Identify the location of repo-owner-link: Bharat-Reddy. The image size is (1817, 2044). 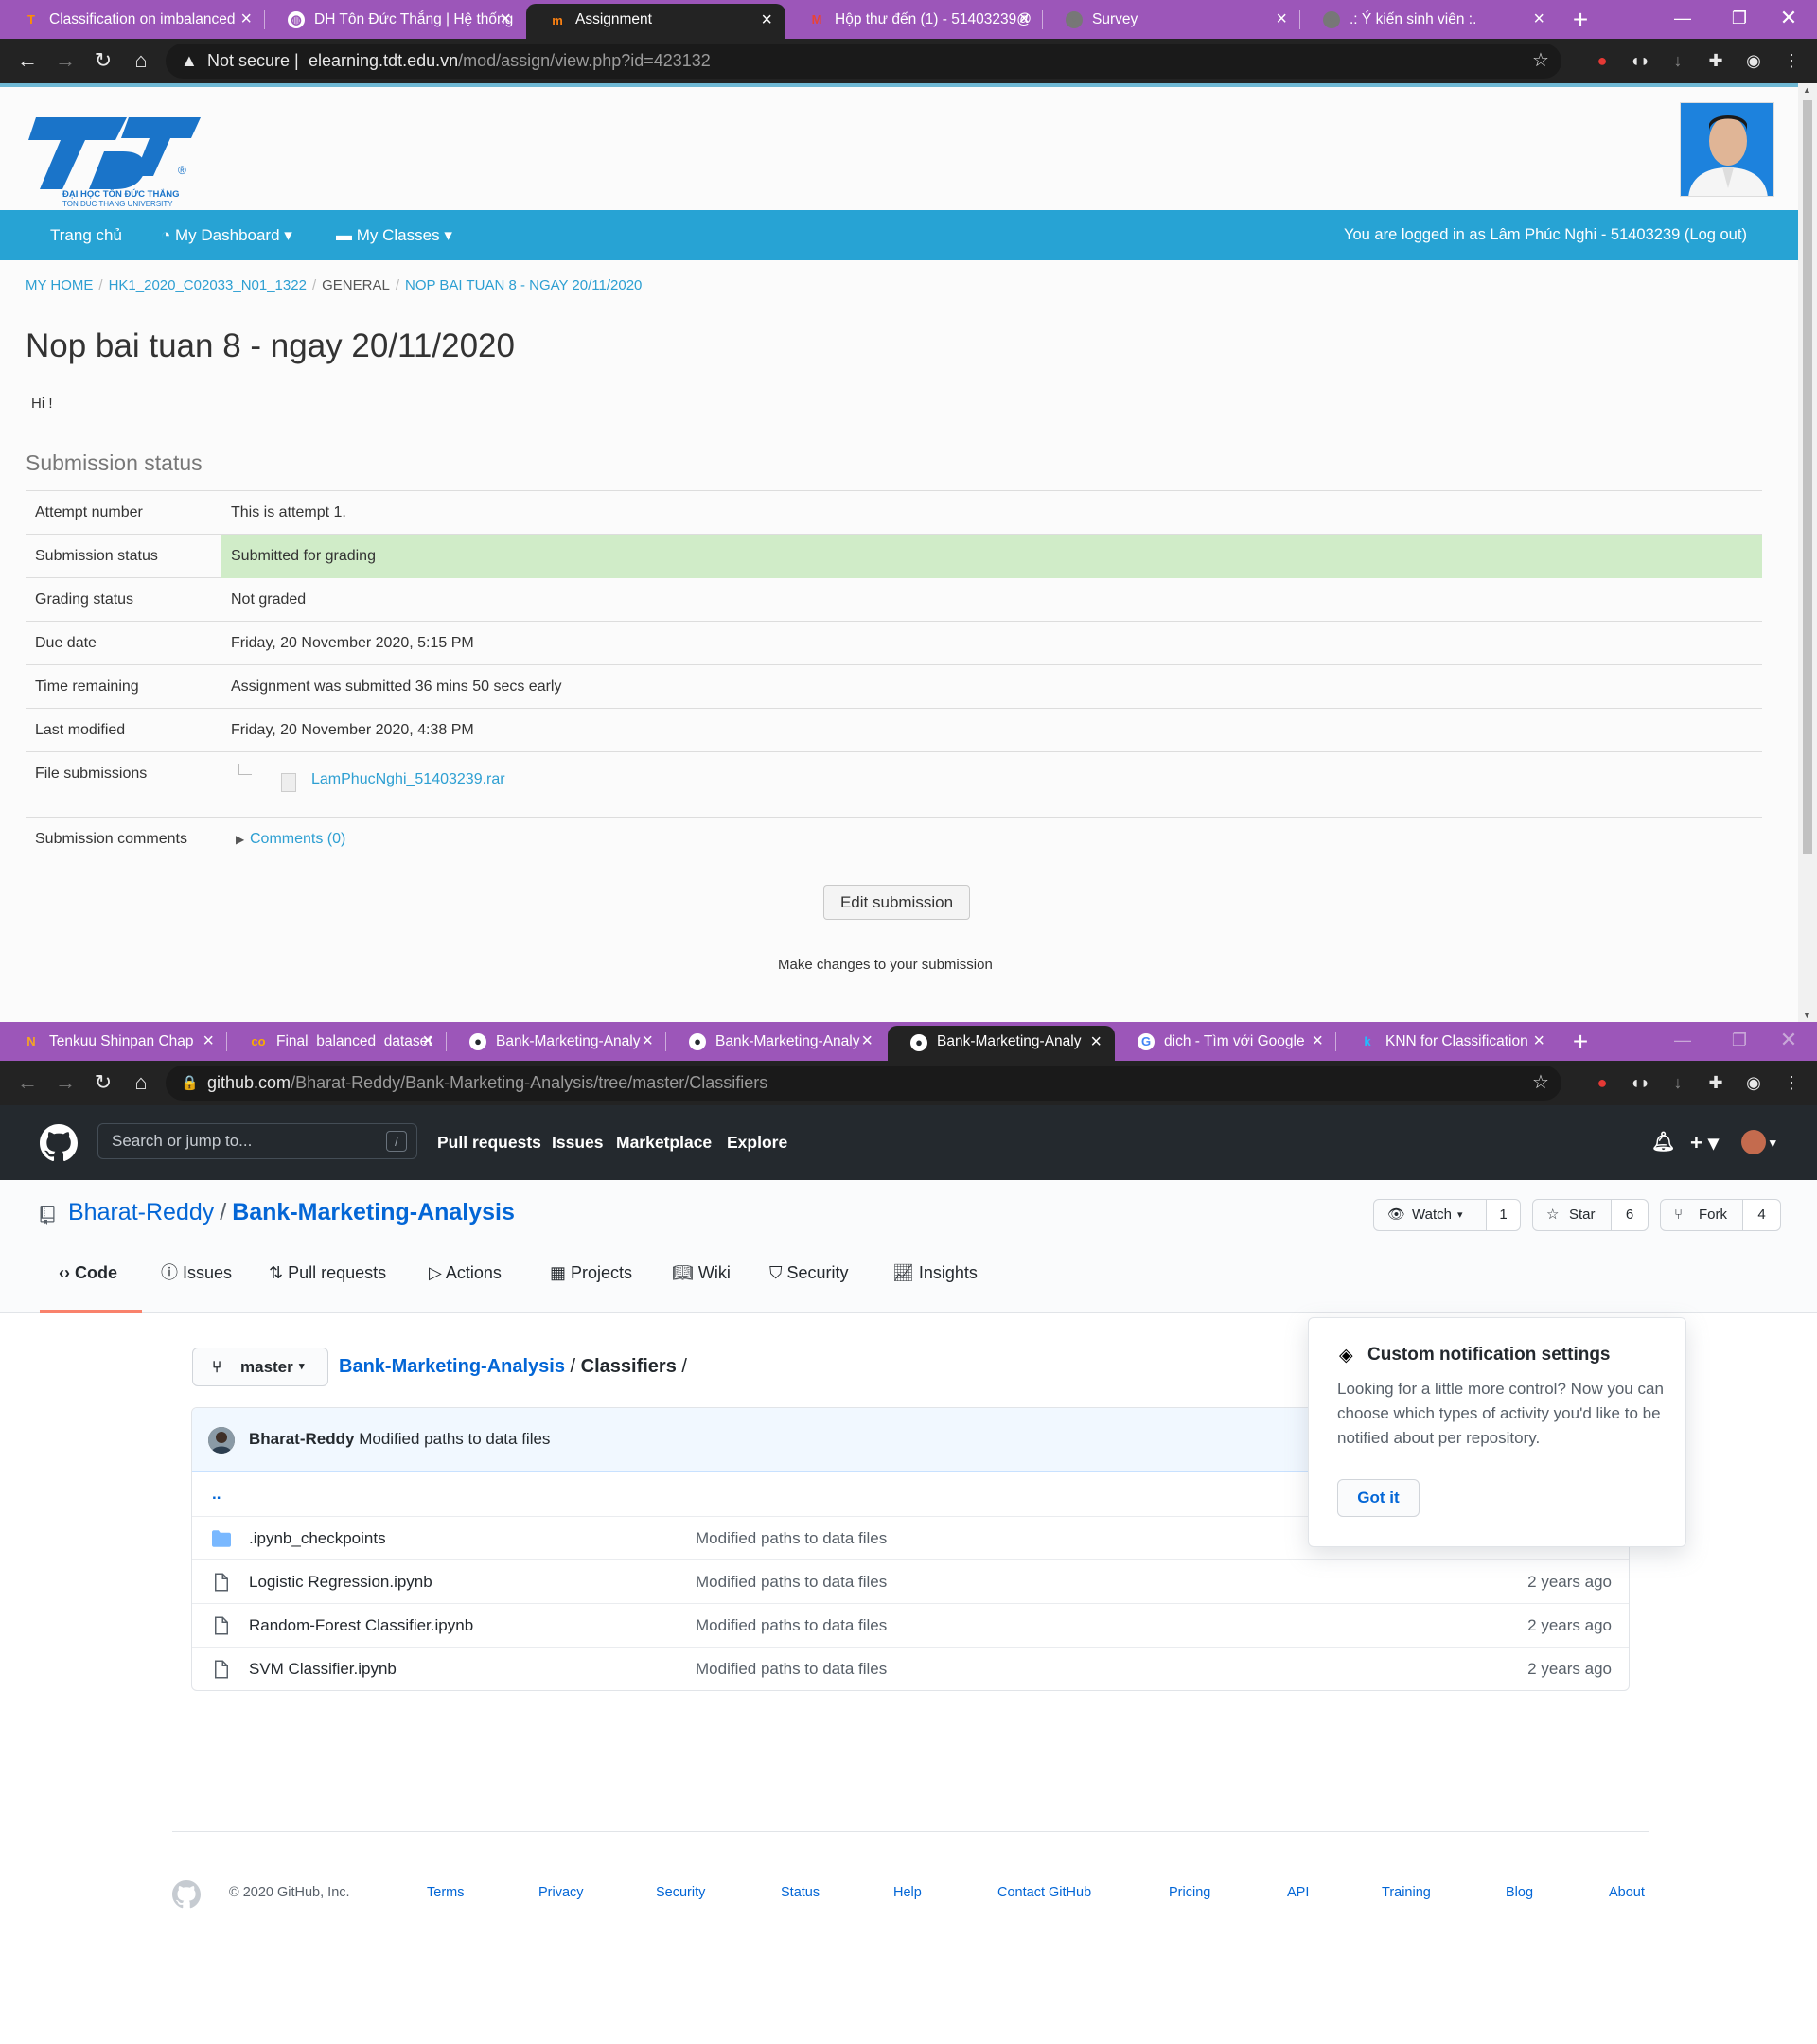
(141, 1212).